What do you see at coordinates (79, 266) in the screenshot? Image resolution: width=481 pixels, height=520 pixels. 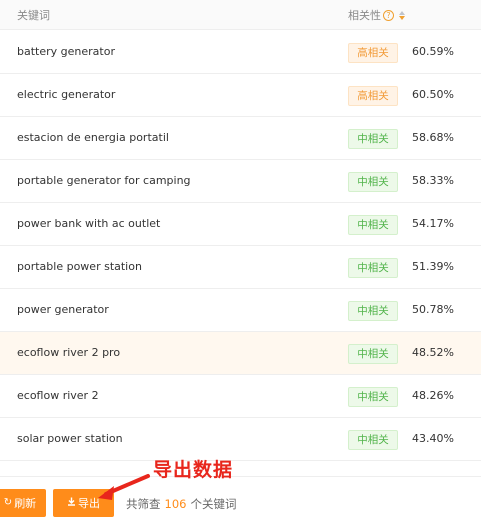 I see `keyword-cell: portable power station` at bounding box center [79, 266].